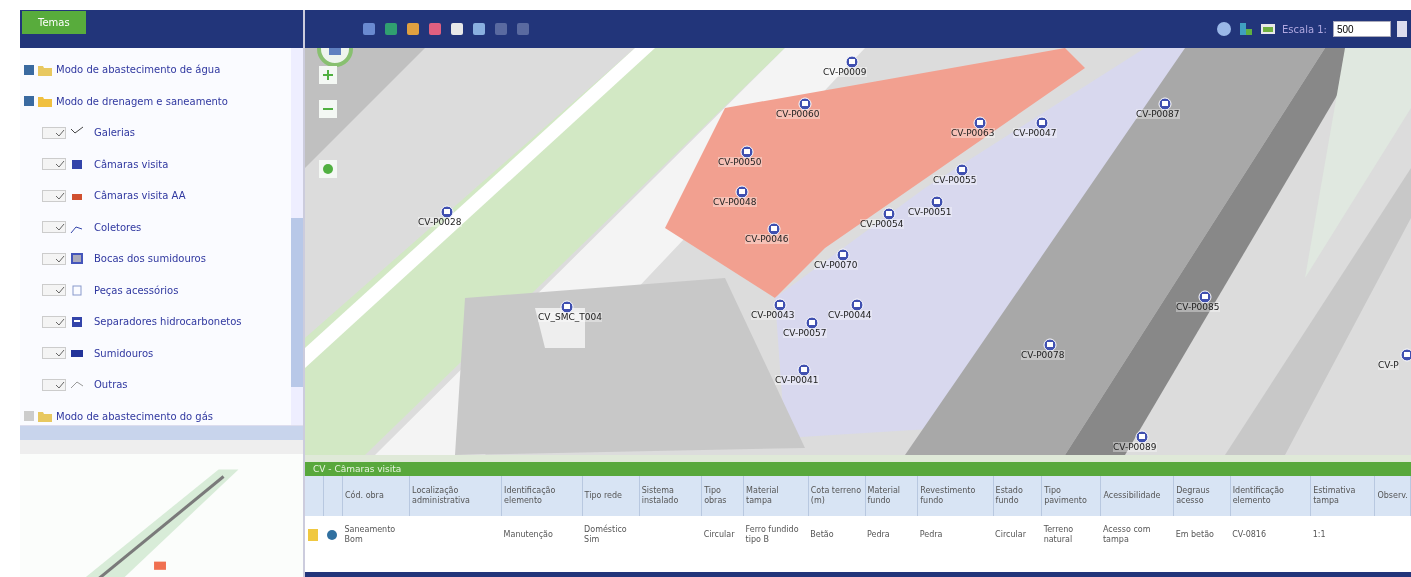 Image resolution: width=1411 pixels, height=577 pixels. What do you see at coordinates (168, 322) in the screenshot?
I see `tree-item: Separadores hidrocarbonetos` at bounding box center [168, 322].